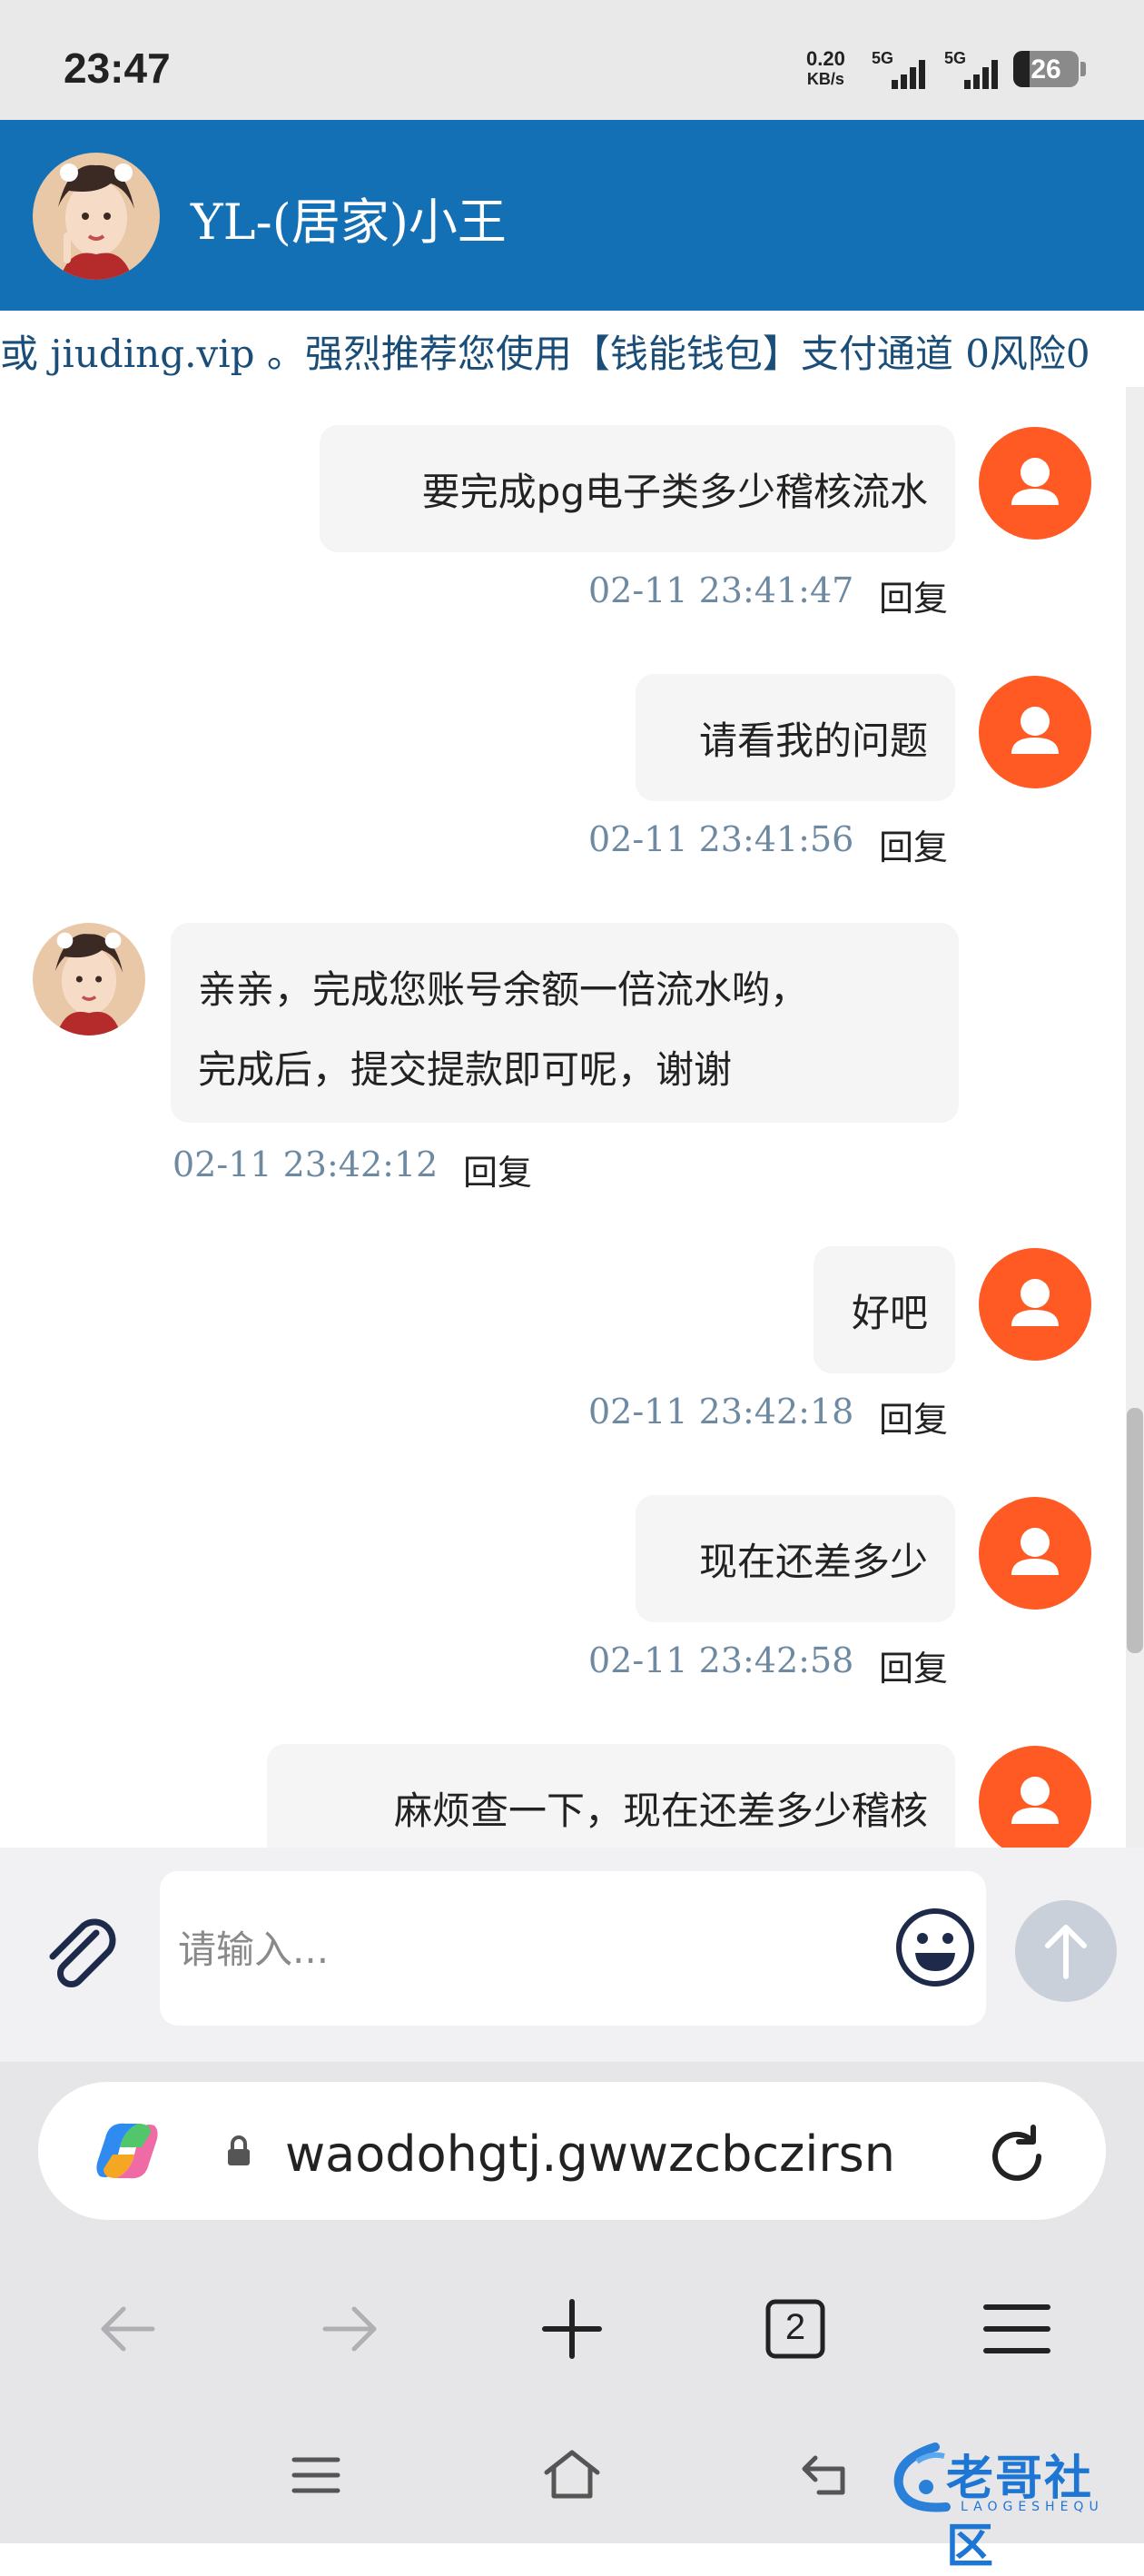  Describe the element at coordinates (316, 2475) in the screenshot. I see `recent-apps-icon` at that location.